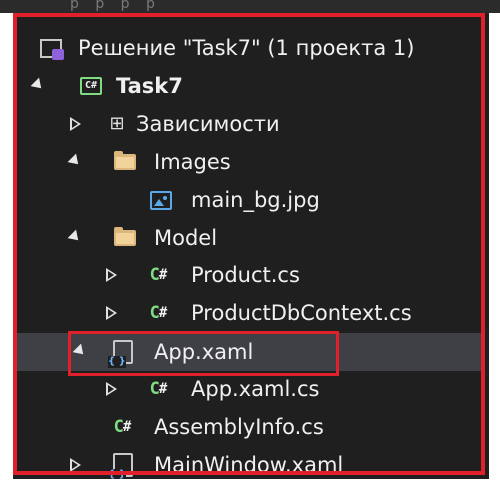 Image resolution: width=500 pixels, height=488 pixels. Describe the element at coordinates (246, 48) in the screenshot. I see `tree-item-label: Решение "Task7" (1 проекта 1)` at that location.